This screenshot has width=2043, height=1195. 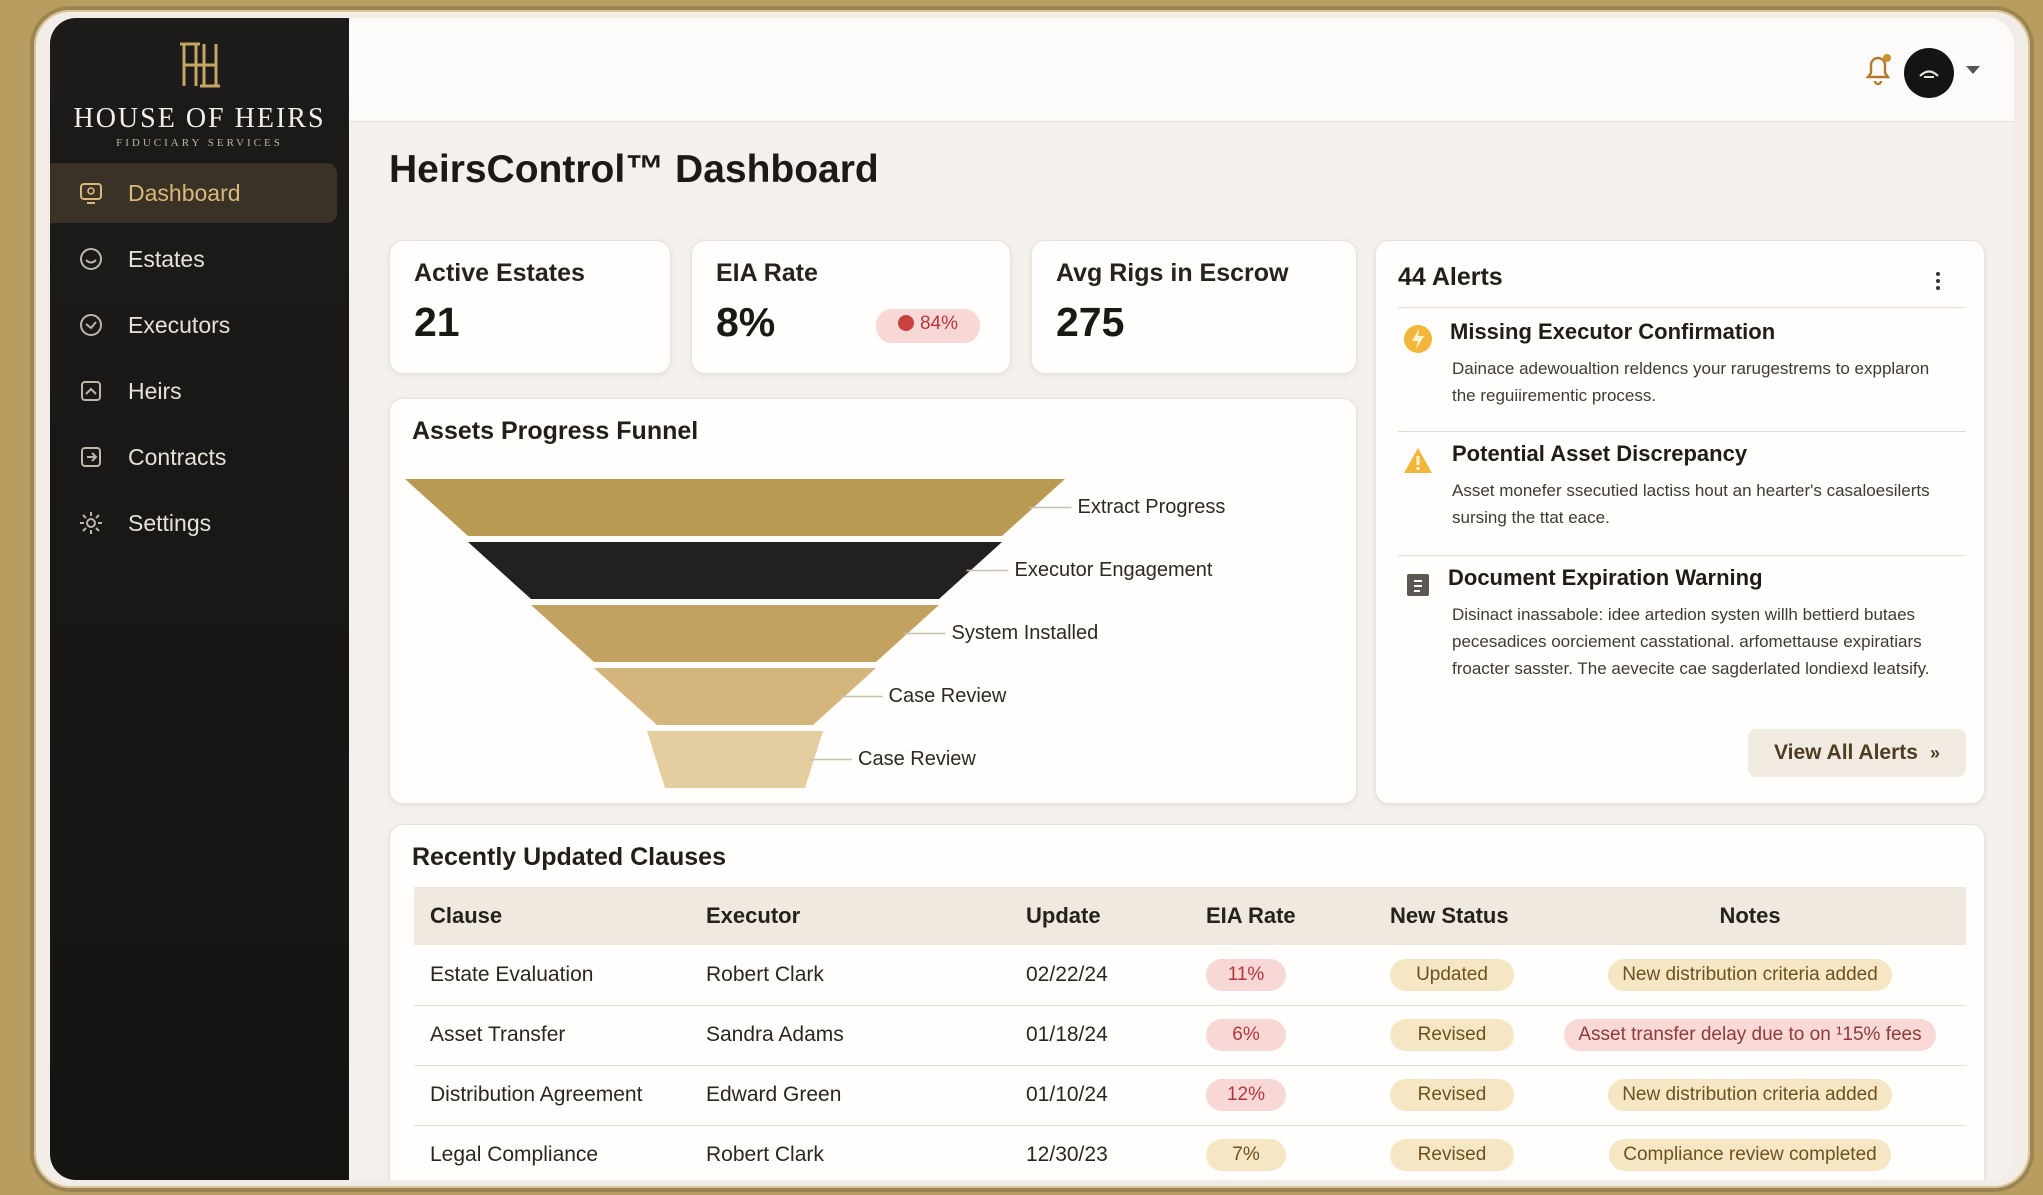 I want to click on brand-name: HOUSE OF HEIRS, so click(x=199, y=118).